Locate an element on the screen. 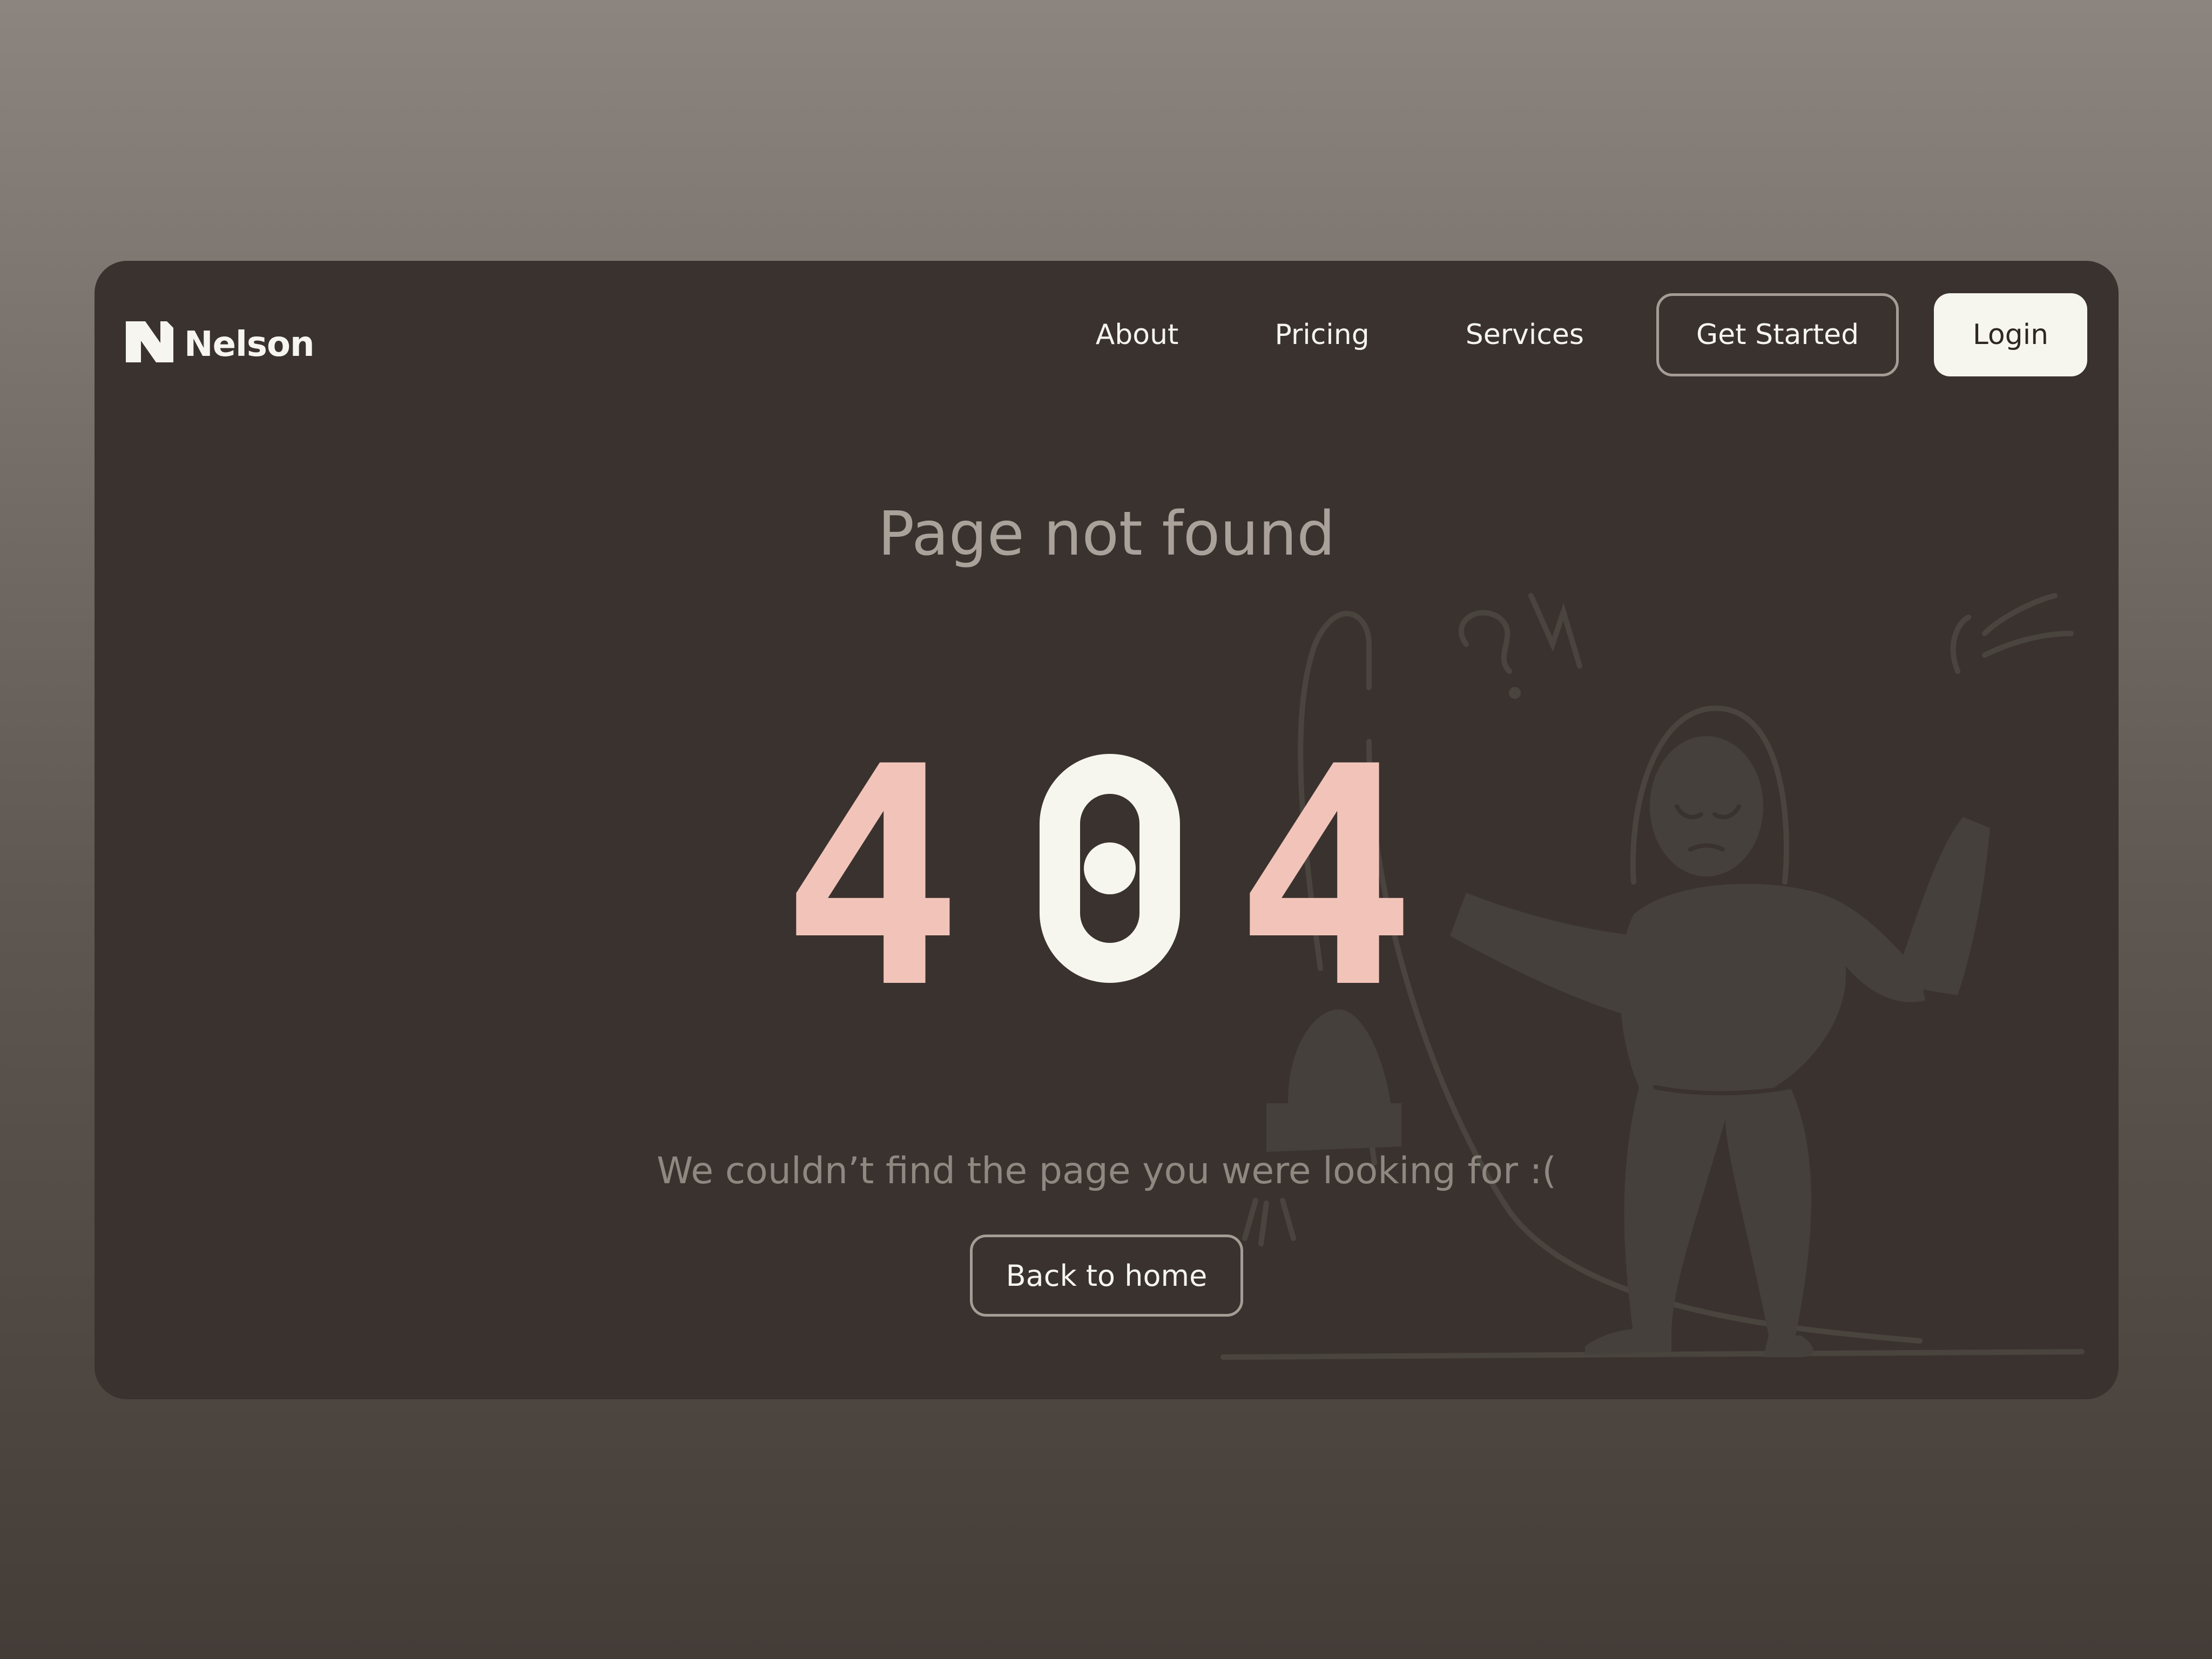  brand-name: Nelson is located at coordinates (249, 345).